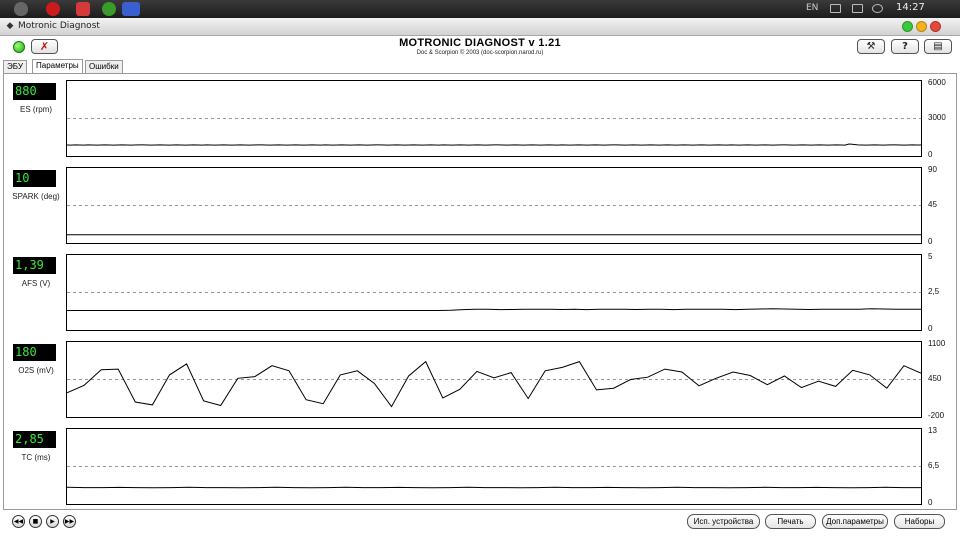 Image resolution: width=960 pixels, height=540 pixels. I want to click on forward-button: ▶▶, so click(69, 521).